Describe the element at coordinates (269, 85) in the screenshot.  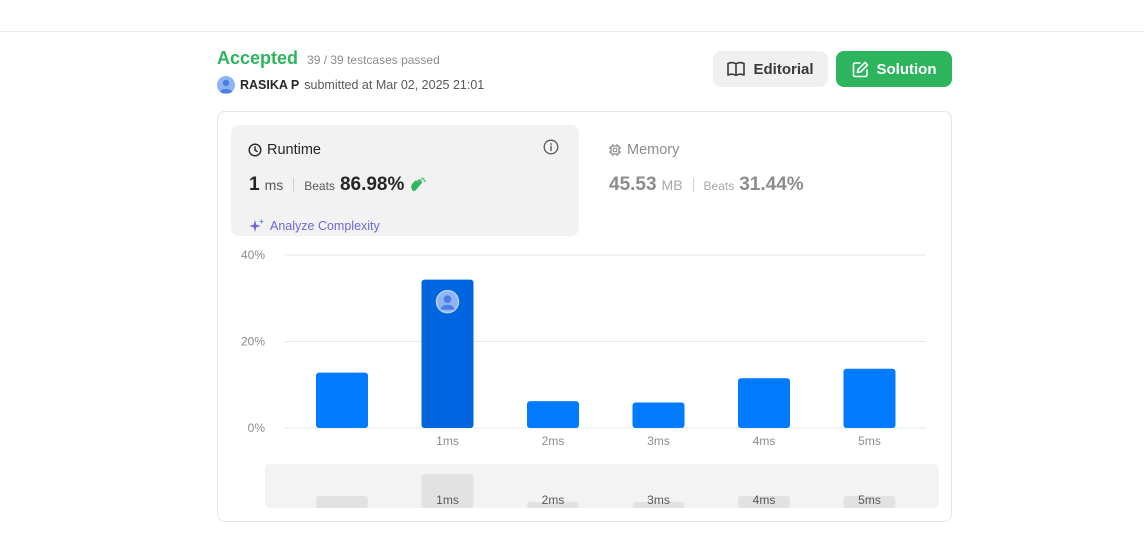
I see `user-name: RASIKA P` at that location.